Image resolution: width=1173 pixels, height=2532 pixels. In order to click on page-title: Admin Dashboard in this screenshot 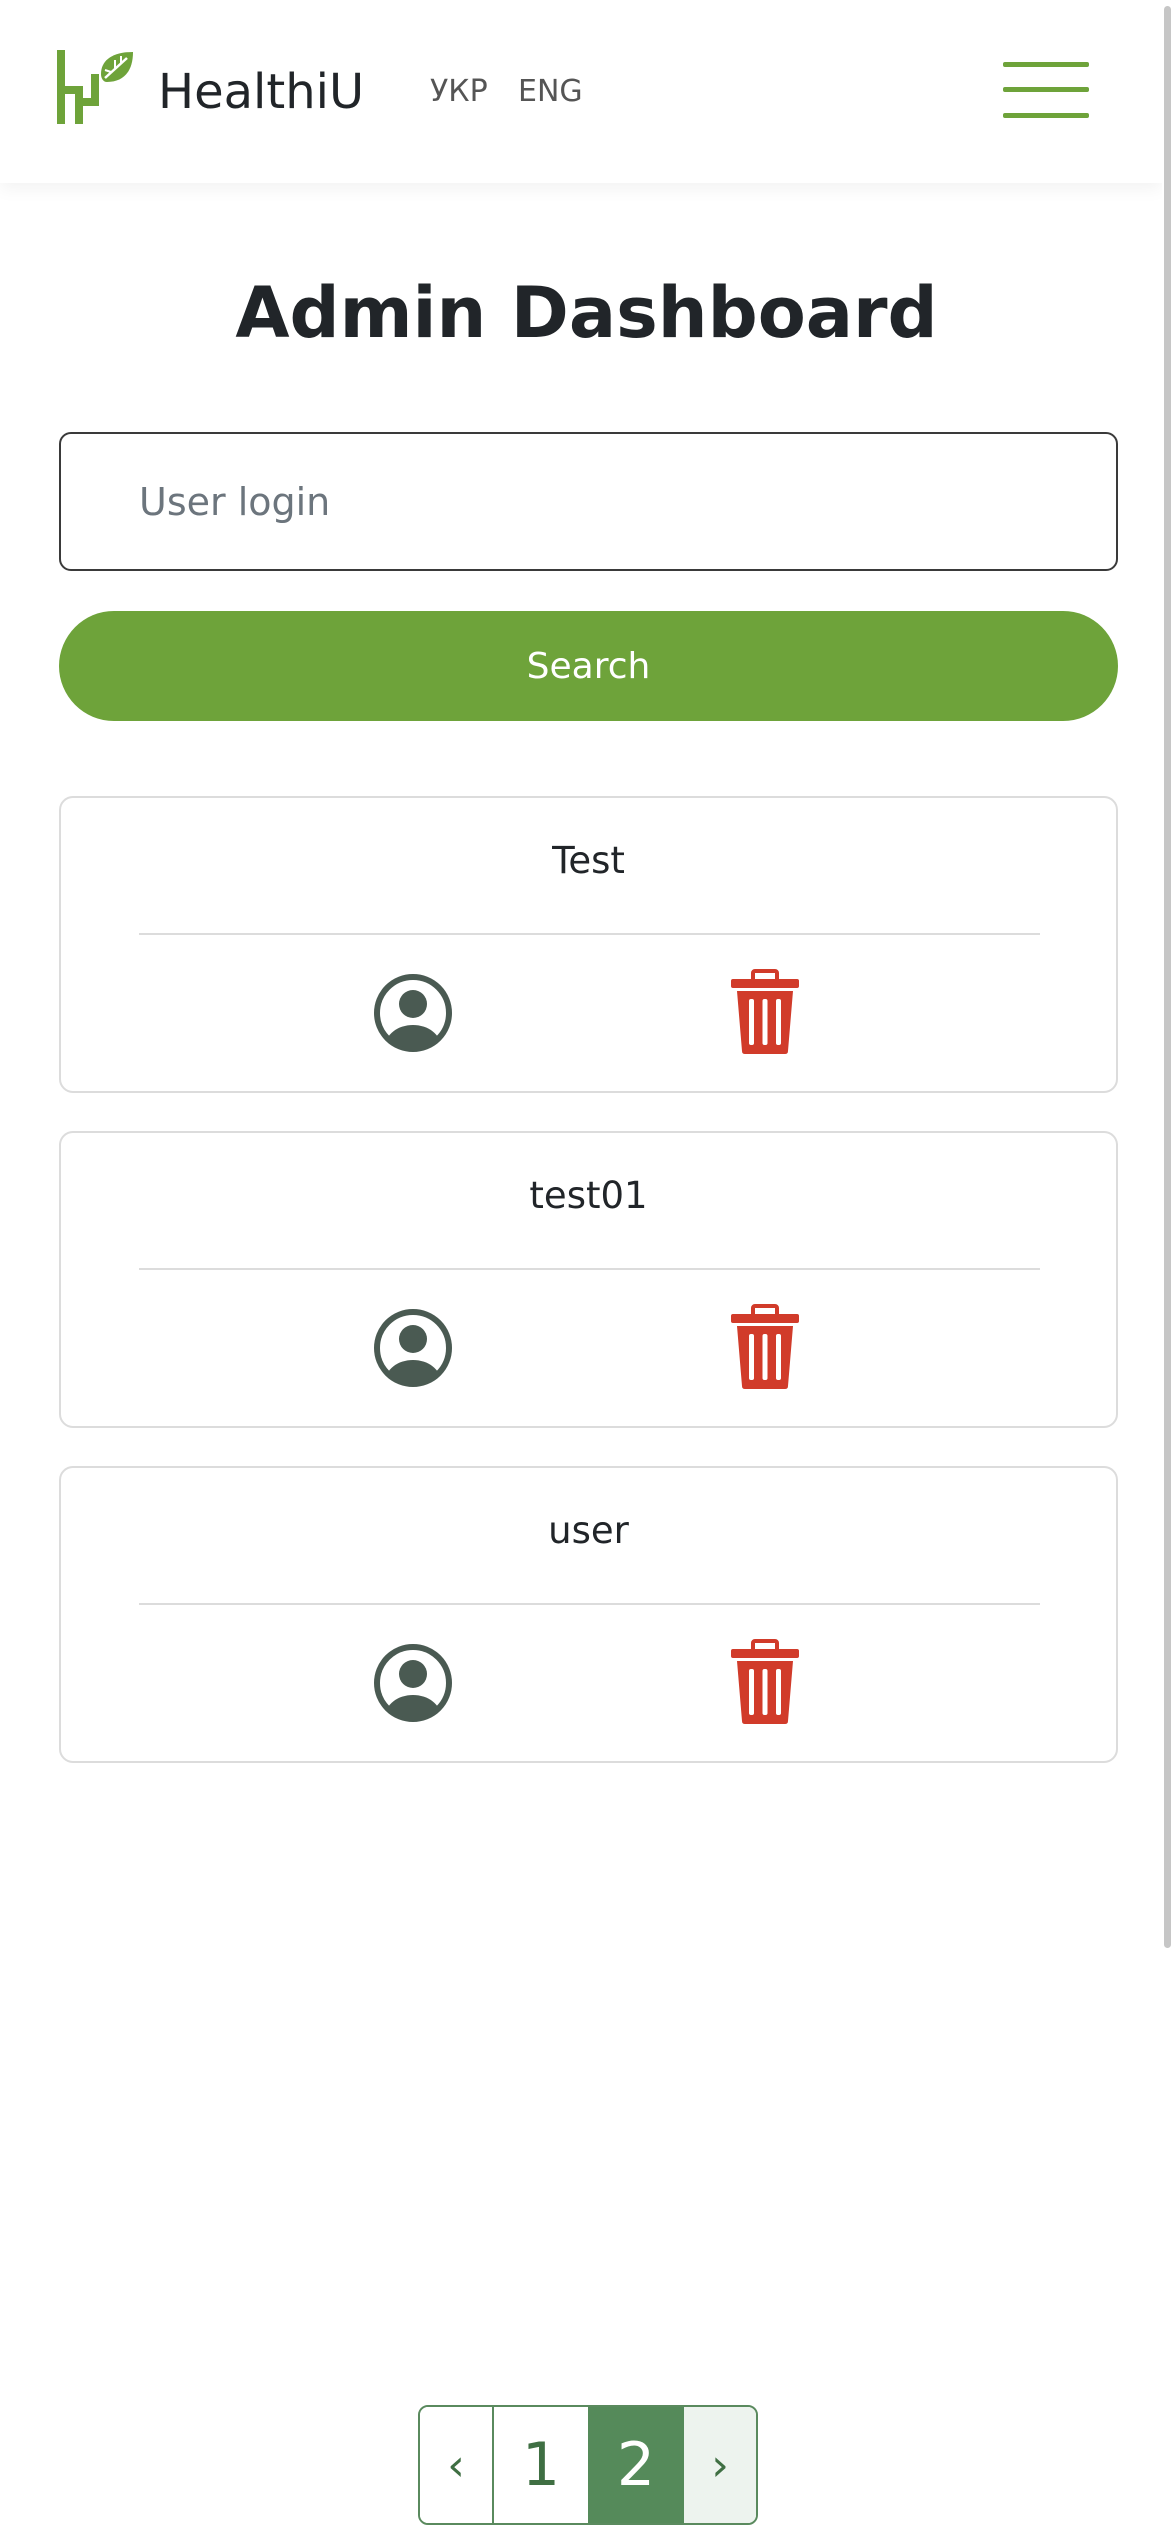, I will do `click(586, 313)`.